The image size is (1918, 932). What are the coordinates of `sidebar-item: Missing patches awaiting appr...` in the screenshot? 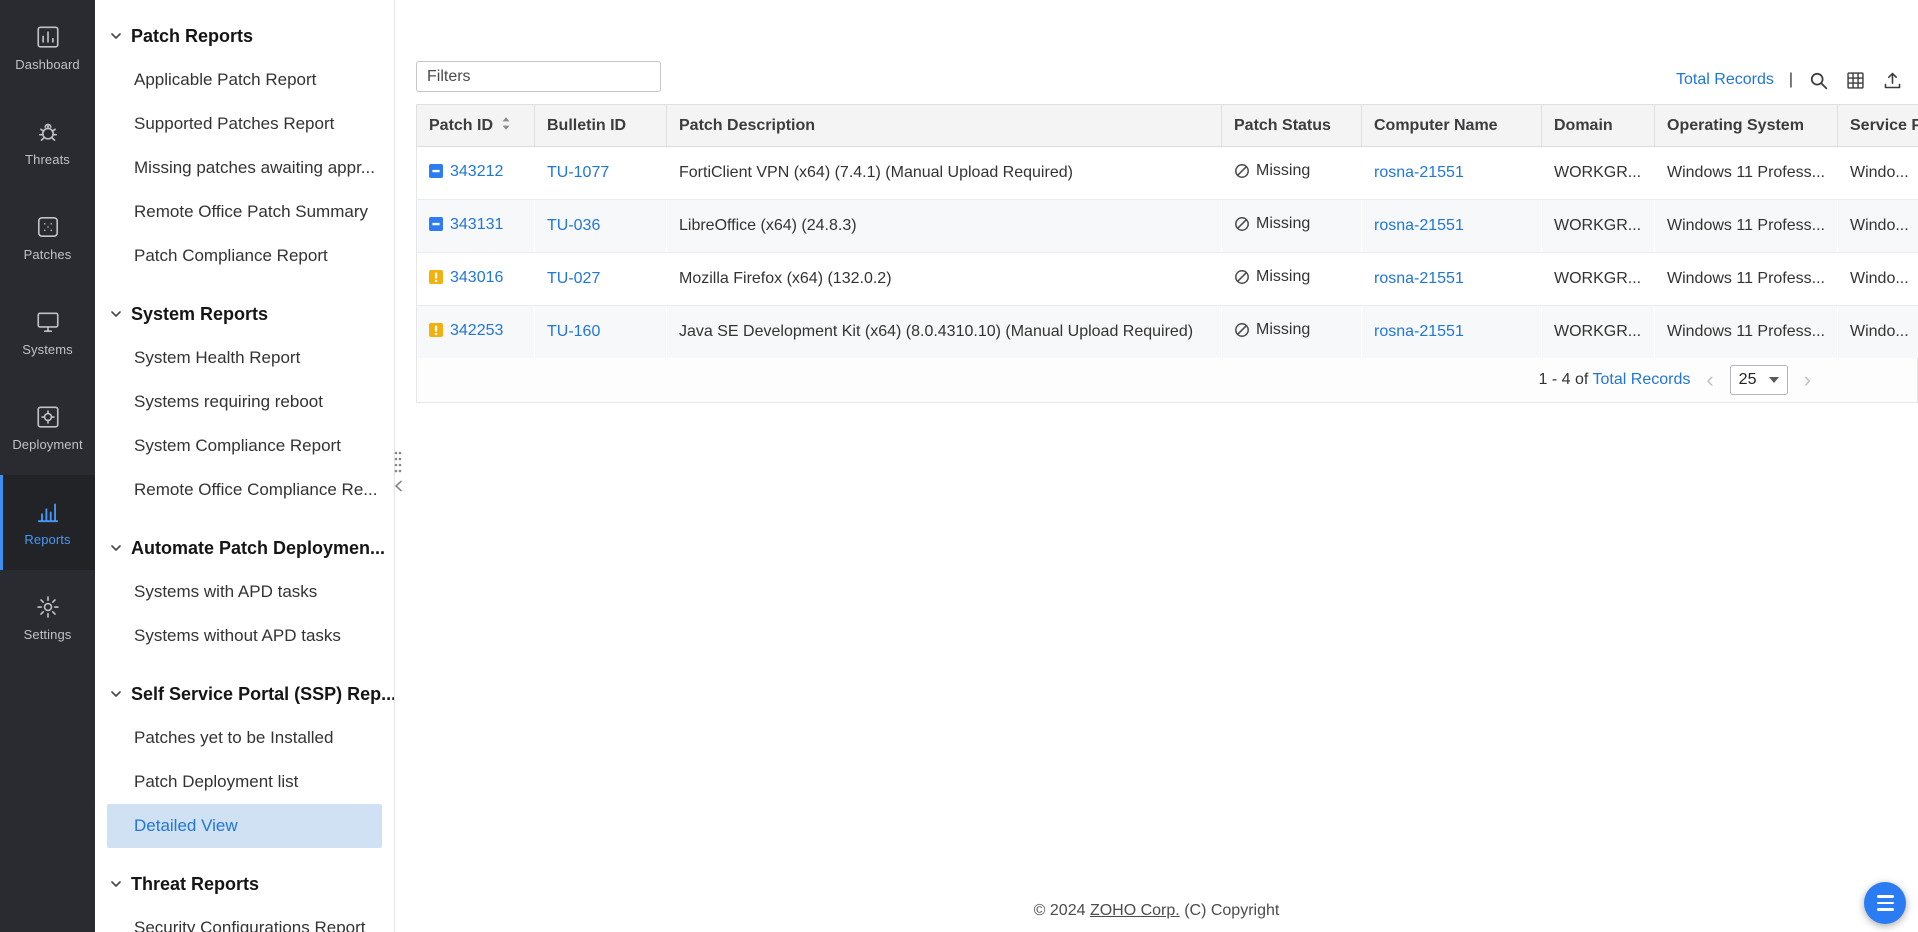 It's located at (244, 168).